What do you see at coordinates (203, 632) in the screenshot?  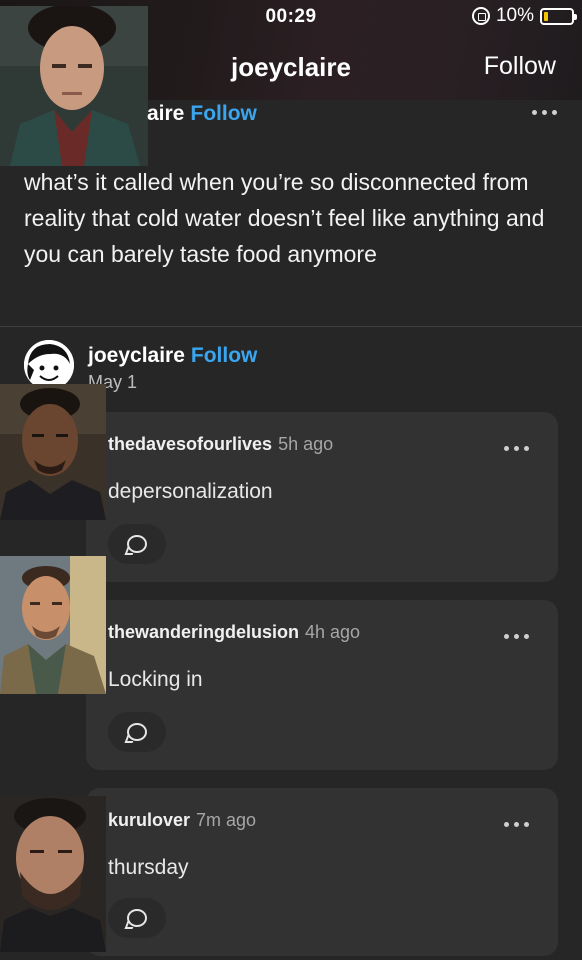 I see `note-username: thewanderingdelusion` at bounding box center [203, 632].